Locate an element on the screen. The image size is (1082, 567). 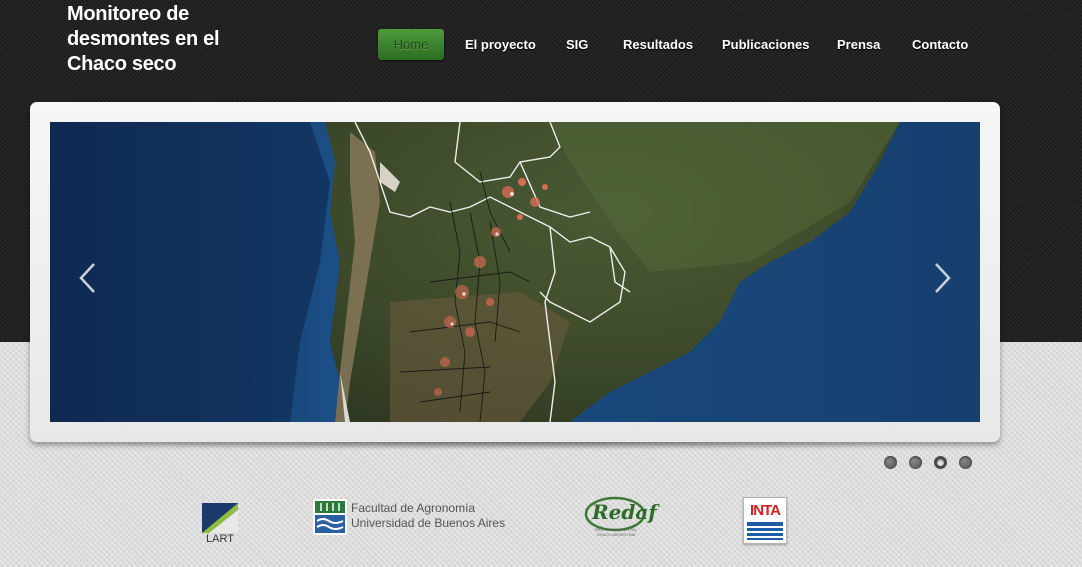
nav-prensa: Prensa is located at coordinates (858, 44).